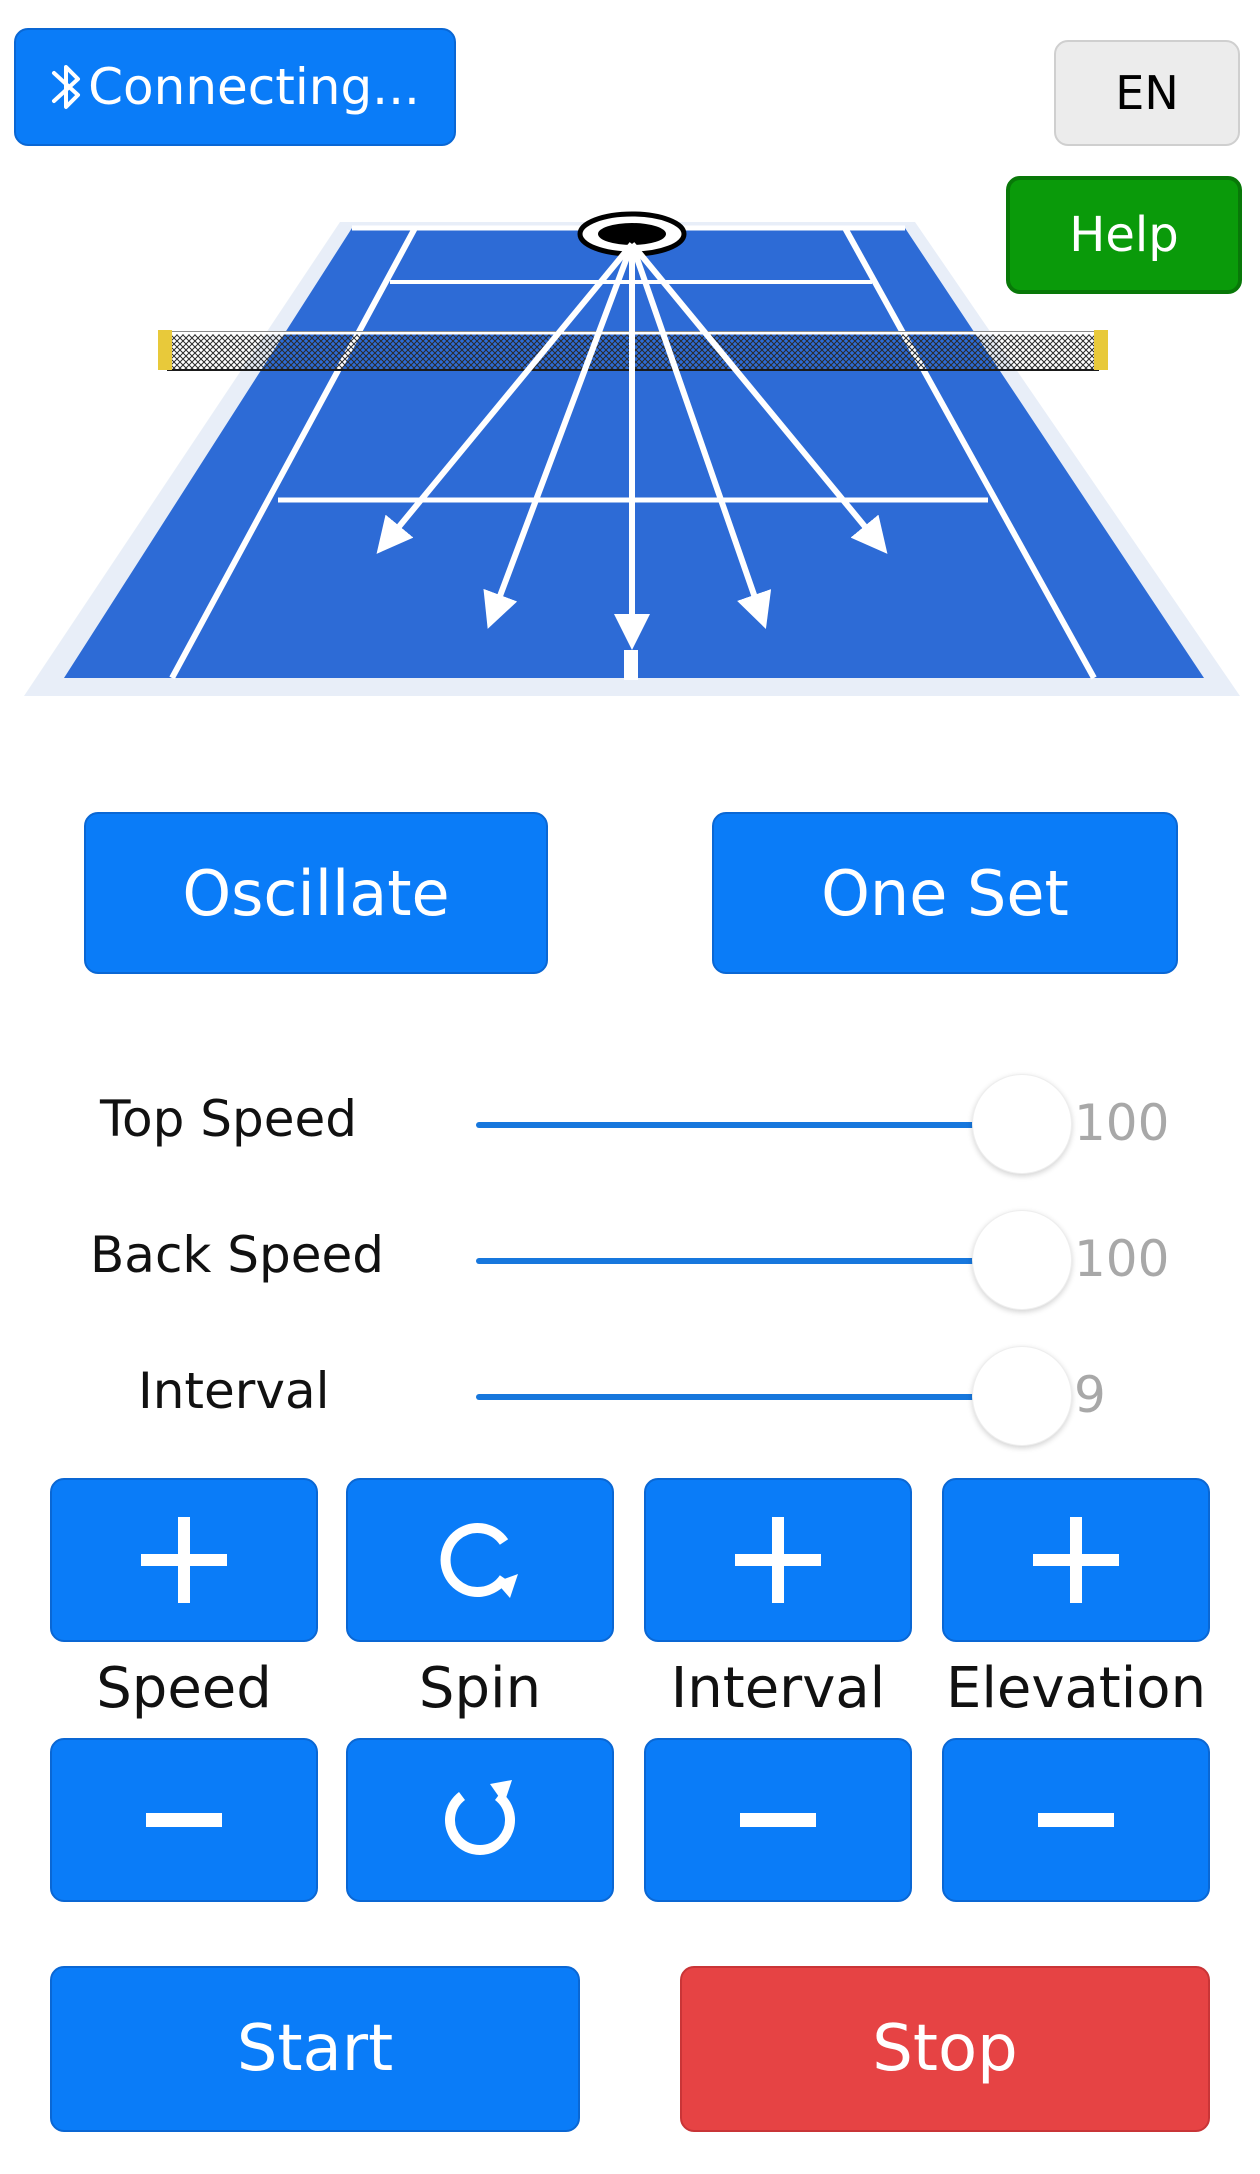  I want to click on rotate-counterclockwise-icon, so click(480, 1820).